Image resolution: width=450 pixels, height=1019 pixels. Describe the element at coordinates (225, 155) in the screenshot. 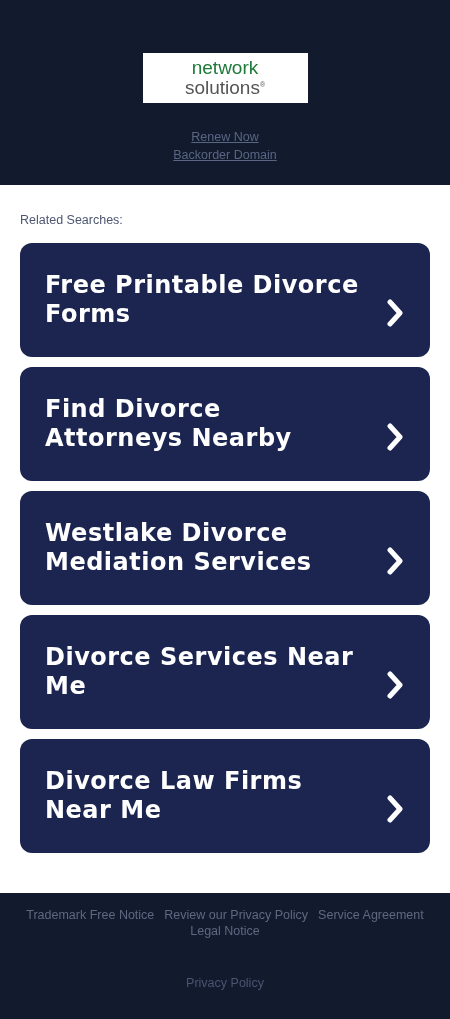

I see `header-link: Backorder Domain` at that location.